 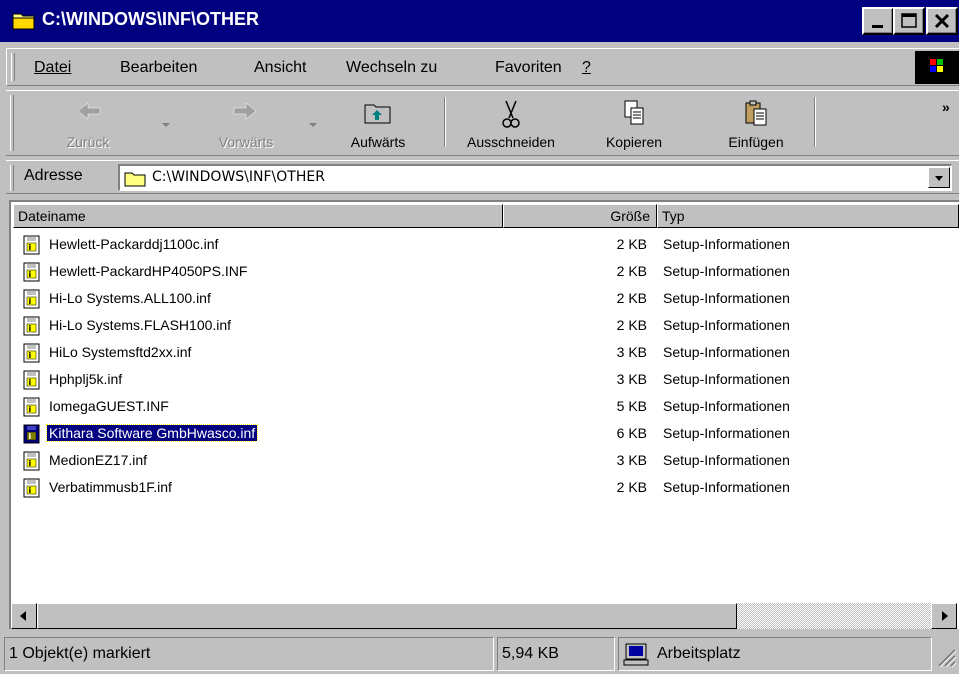 I want to click on paste-button: Einfügen, so click(x=756, y=123).